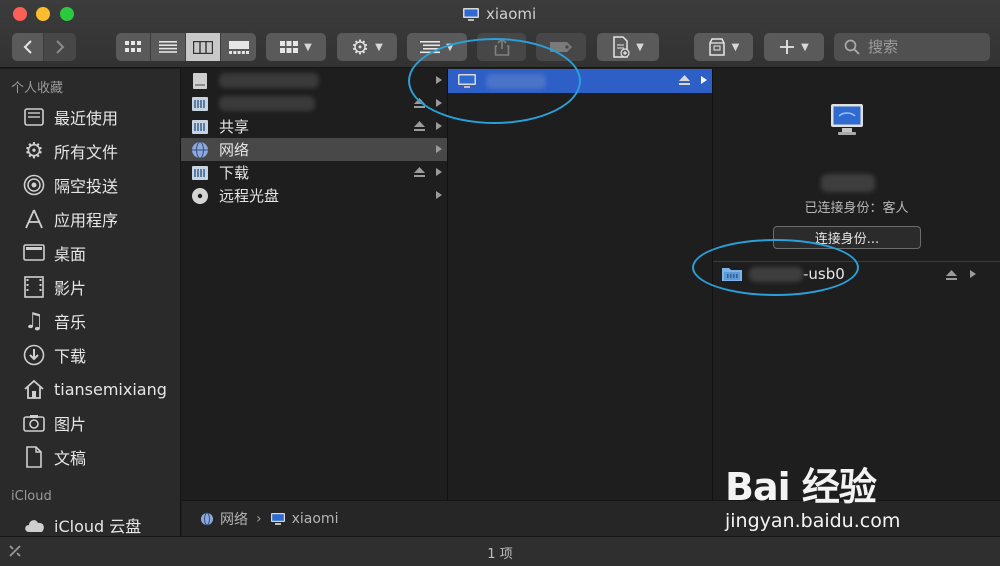 The width and height of the screenshot is (1000, 566). I want to click on search-input, so click(923, 47).